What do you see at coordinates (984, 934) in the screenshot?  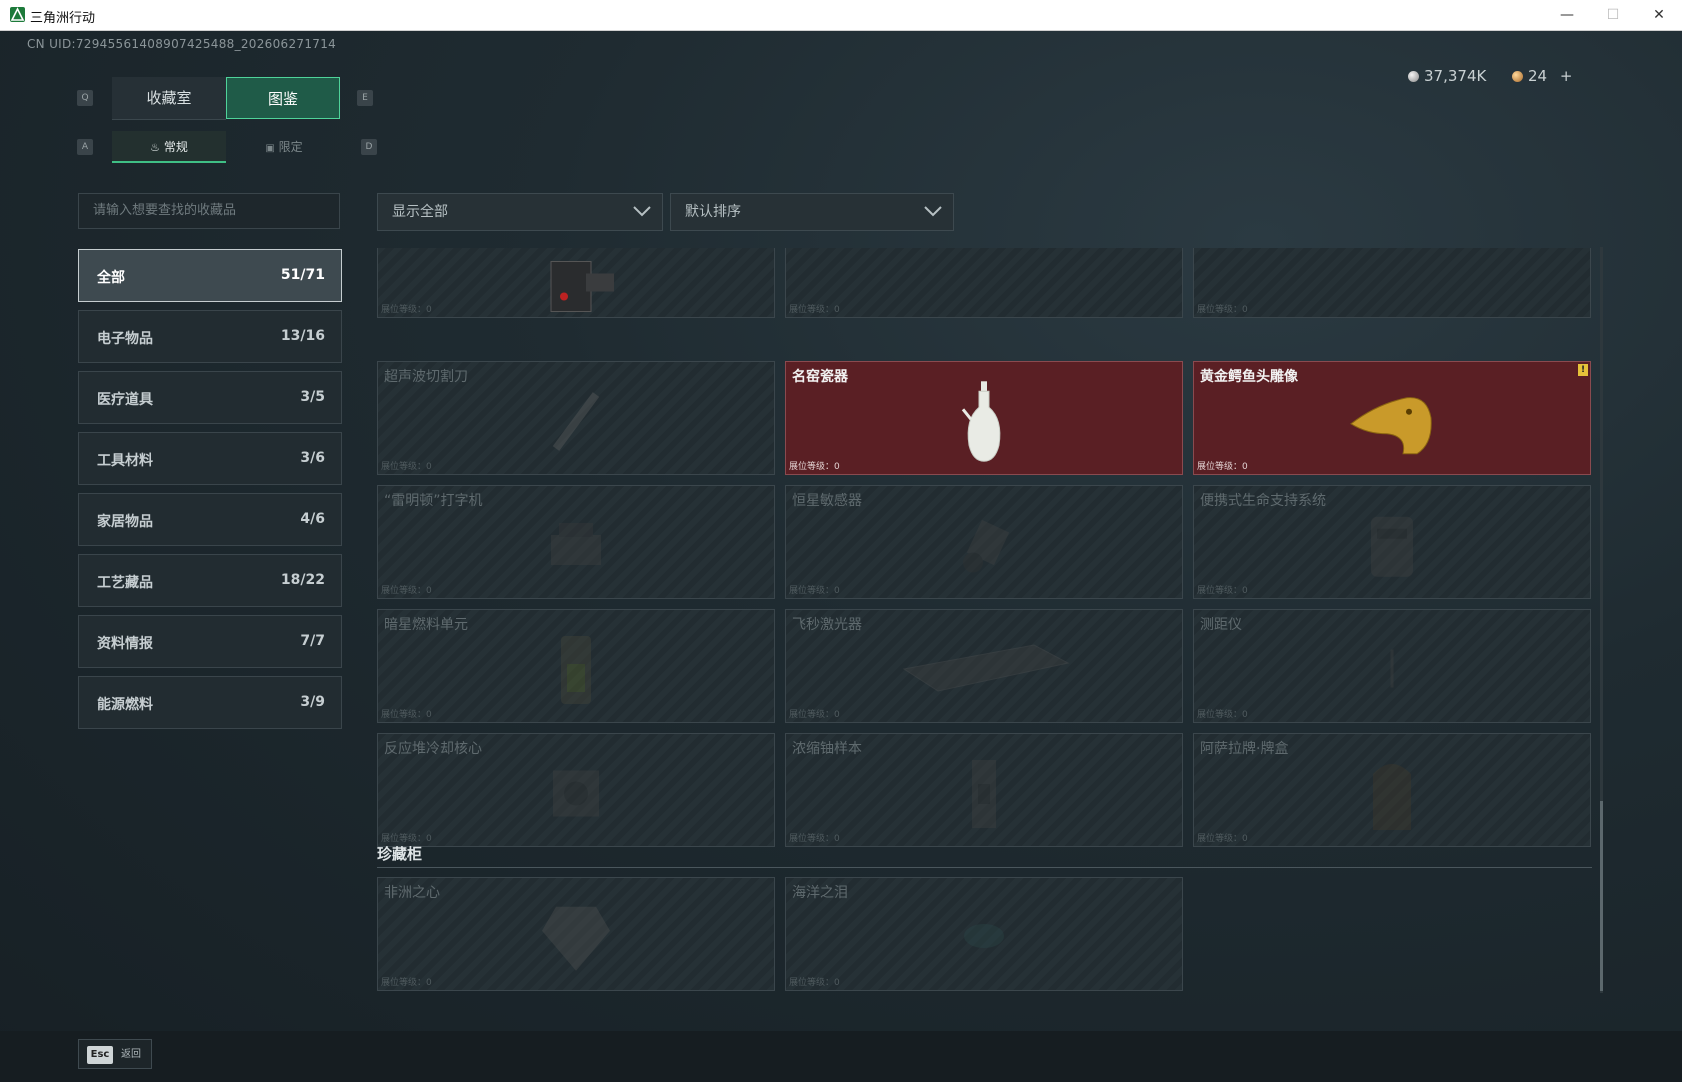 I see `treasure-card: 海洋之泪 展位等级：0` at bounding box center [984, 934].